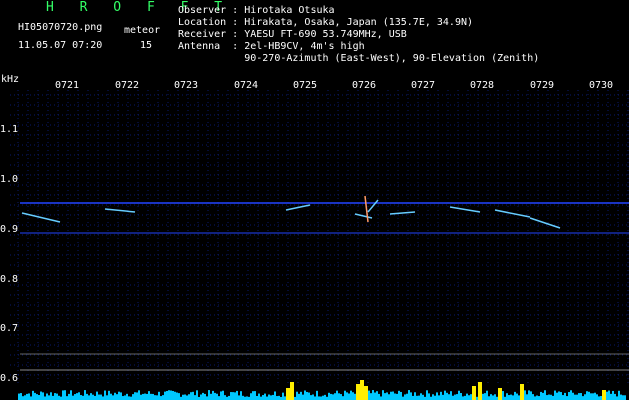  What do you see at coordinates (127, 85) in the screenshot?
I see `time-tick: 0722` at bounding box center [127, 85].